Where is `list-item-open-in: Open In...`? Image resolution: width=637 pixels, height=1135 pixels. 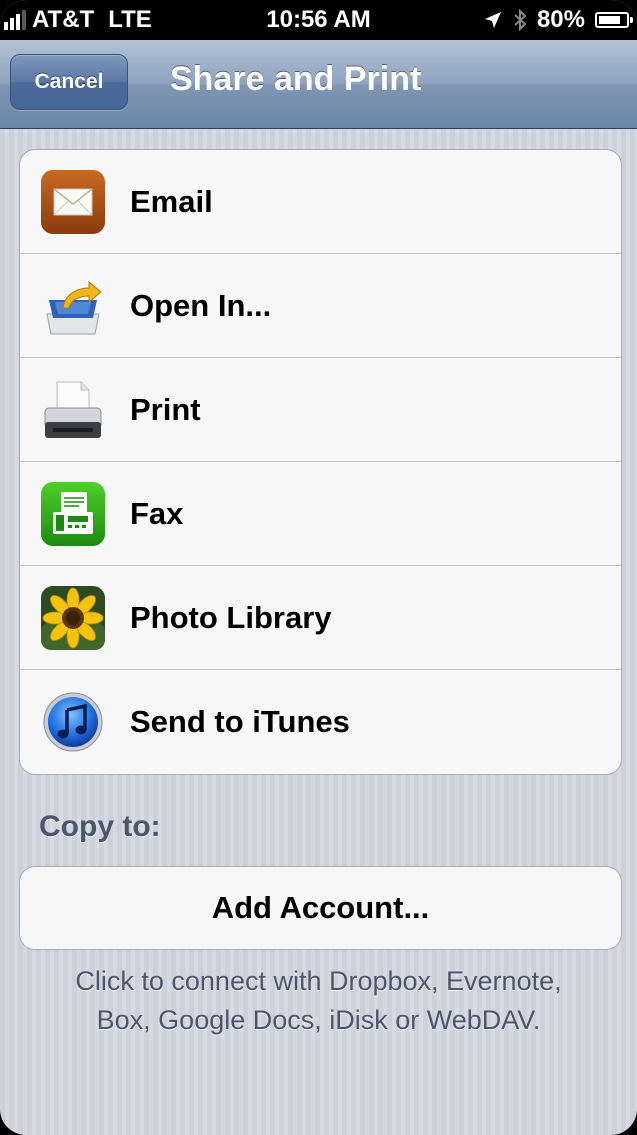 list-item-open-in: Open In... is located at coordinates (320, 306).